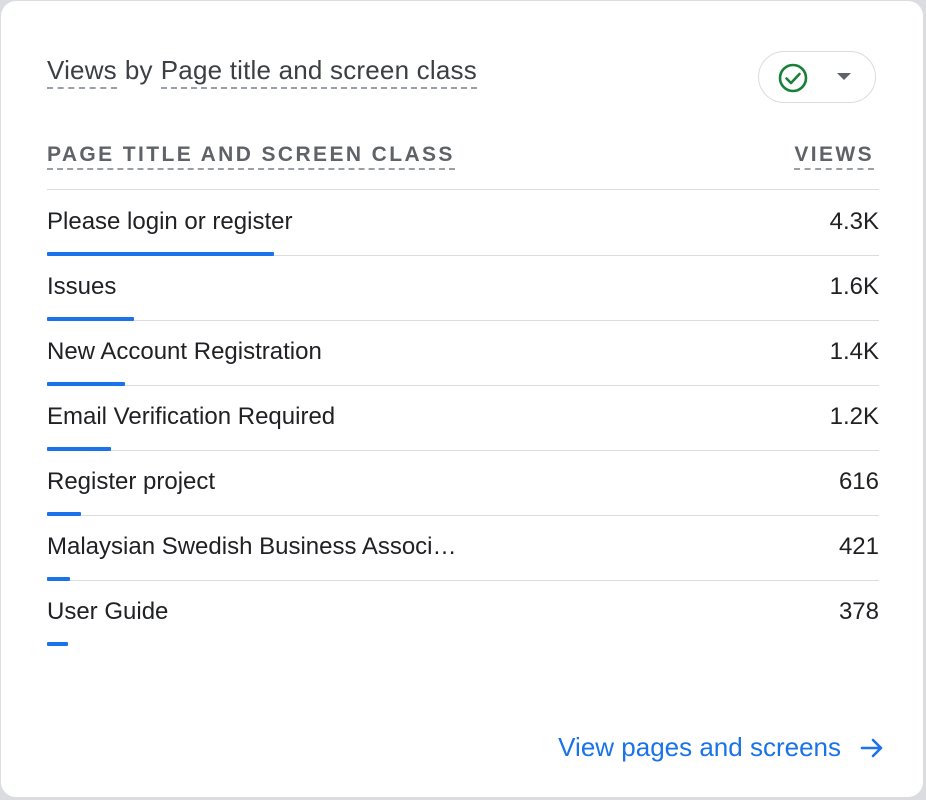 Image resolution: width=926 pixels, height=800 pixels. I want to click on table-row: Issues 1.6K, so click(463, 288).